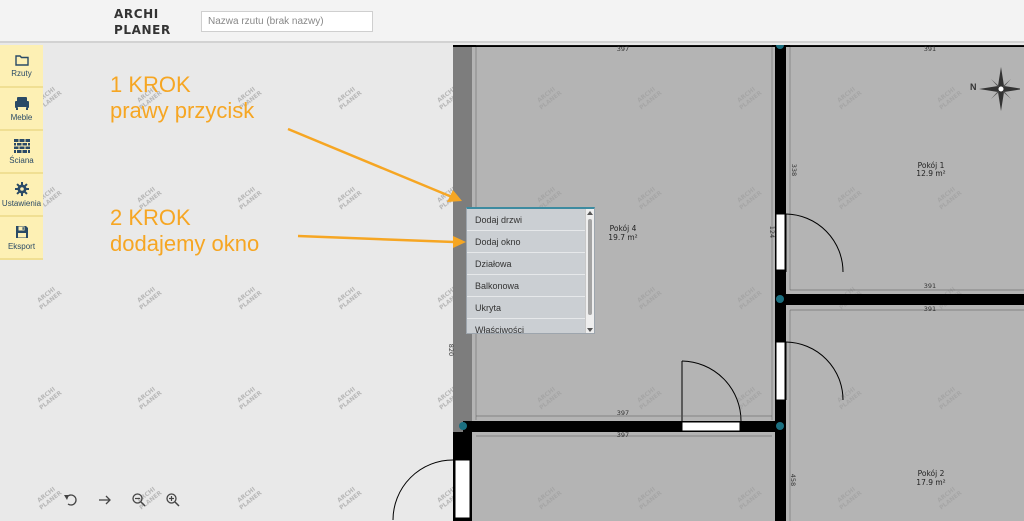  What do you see at coordinates (512, 21) in the screenshot?
I see `app-header: ARCHI PLANER` at bounding box center [512, 21].